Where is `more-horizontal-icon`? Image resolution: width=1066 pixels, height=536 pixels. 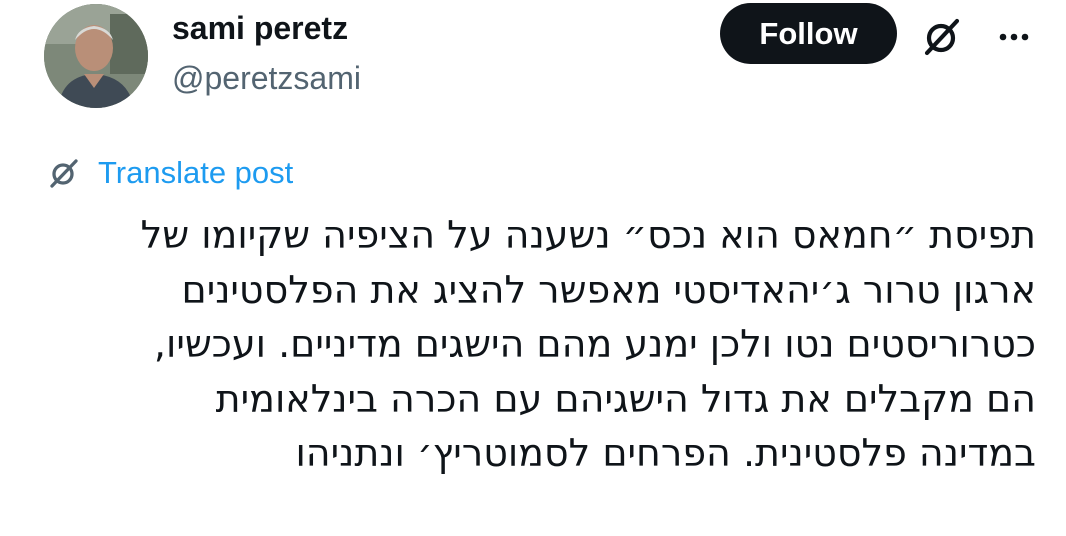 more-horizontal-icon is located at coordinates (1014, 37).